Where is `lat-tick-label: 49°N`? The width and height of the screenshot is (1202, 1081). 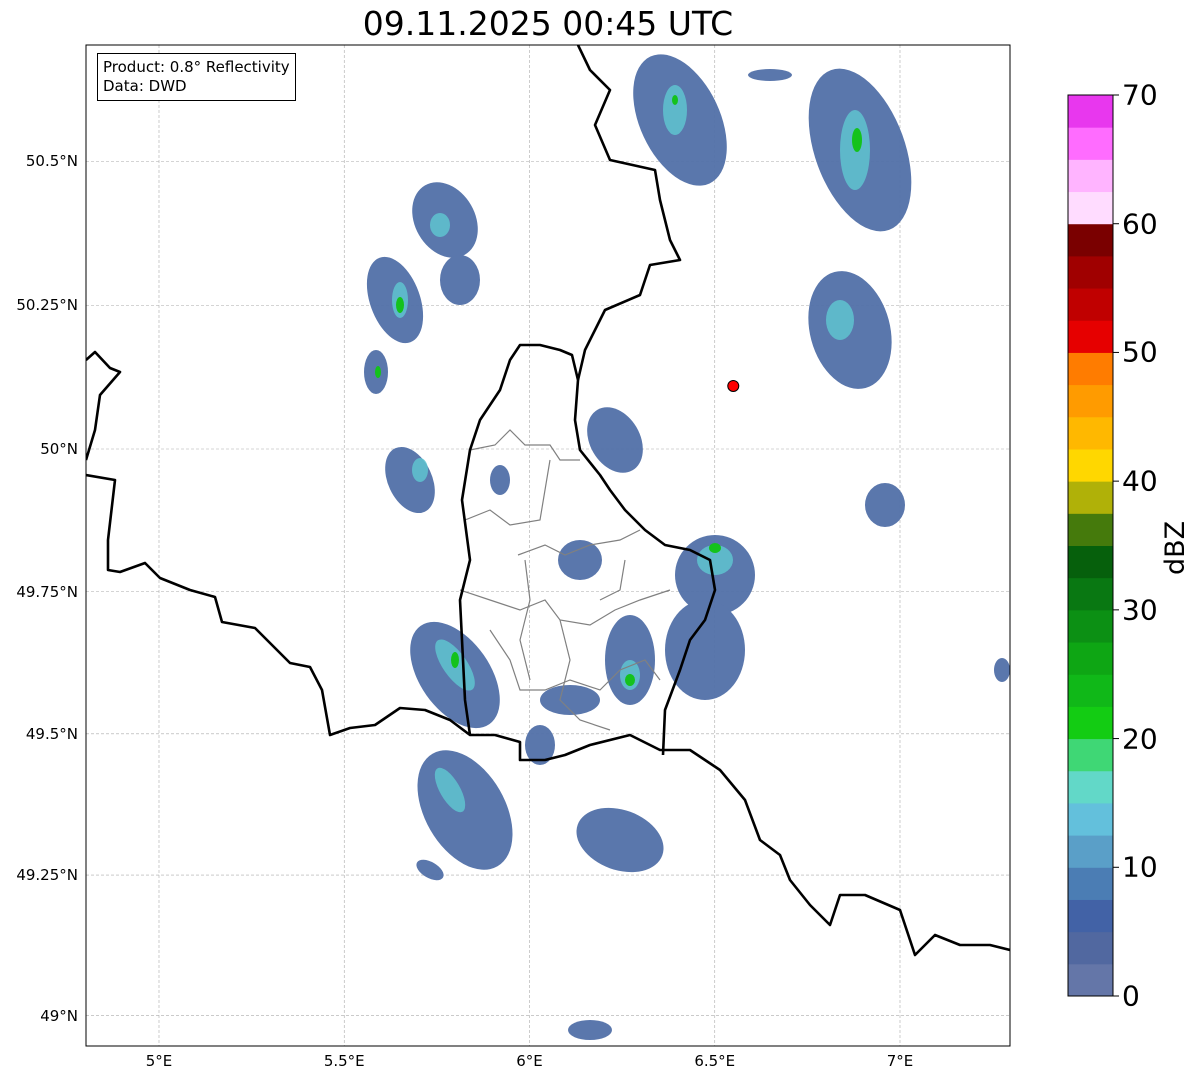 lat-tick-label: 49°N is located at coordinates (59, 1015).